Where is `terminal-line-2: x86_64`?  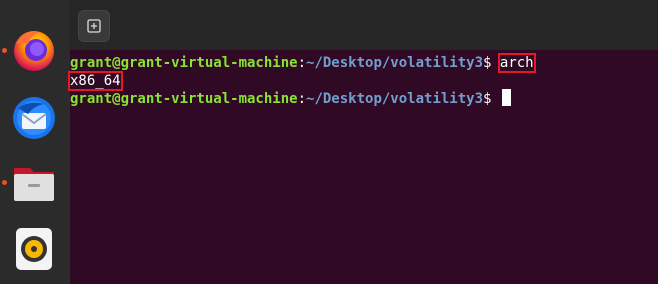 terminal-line-2: x86_64 is located at coordinates (95, 81).